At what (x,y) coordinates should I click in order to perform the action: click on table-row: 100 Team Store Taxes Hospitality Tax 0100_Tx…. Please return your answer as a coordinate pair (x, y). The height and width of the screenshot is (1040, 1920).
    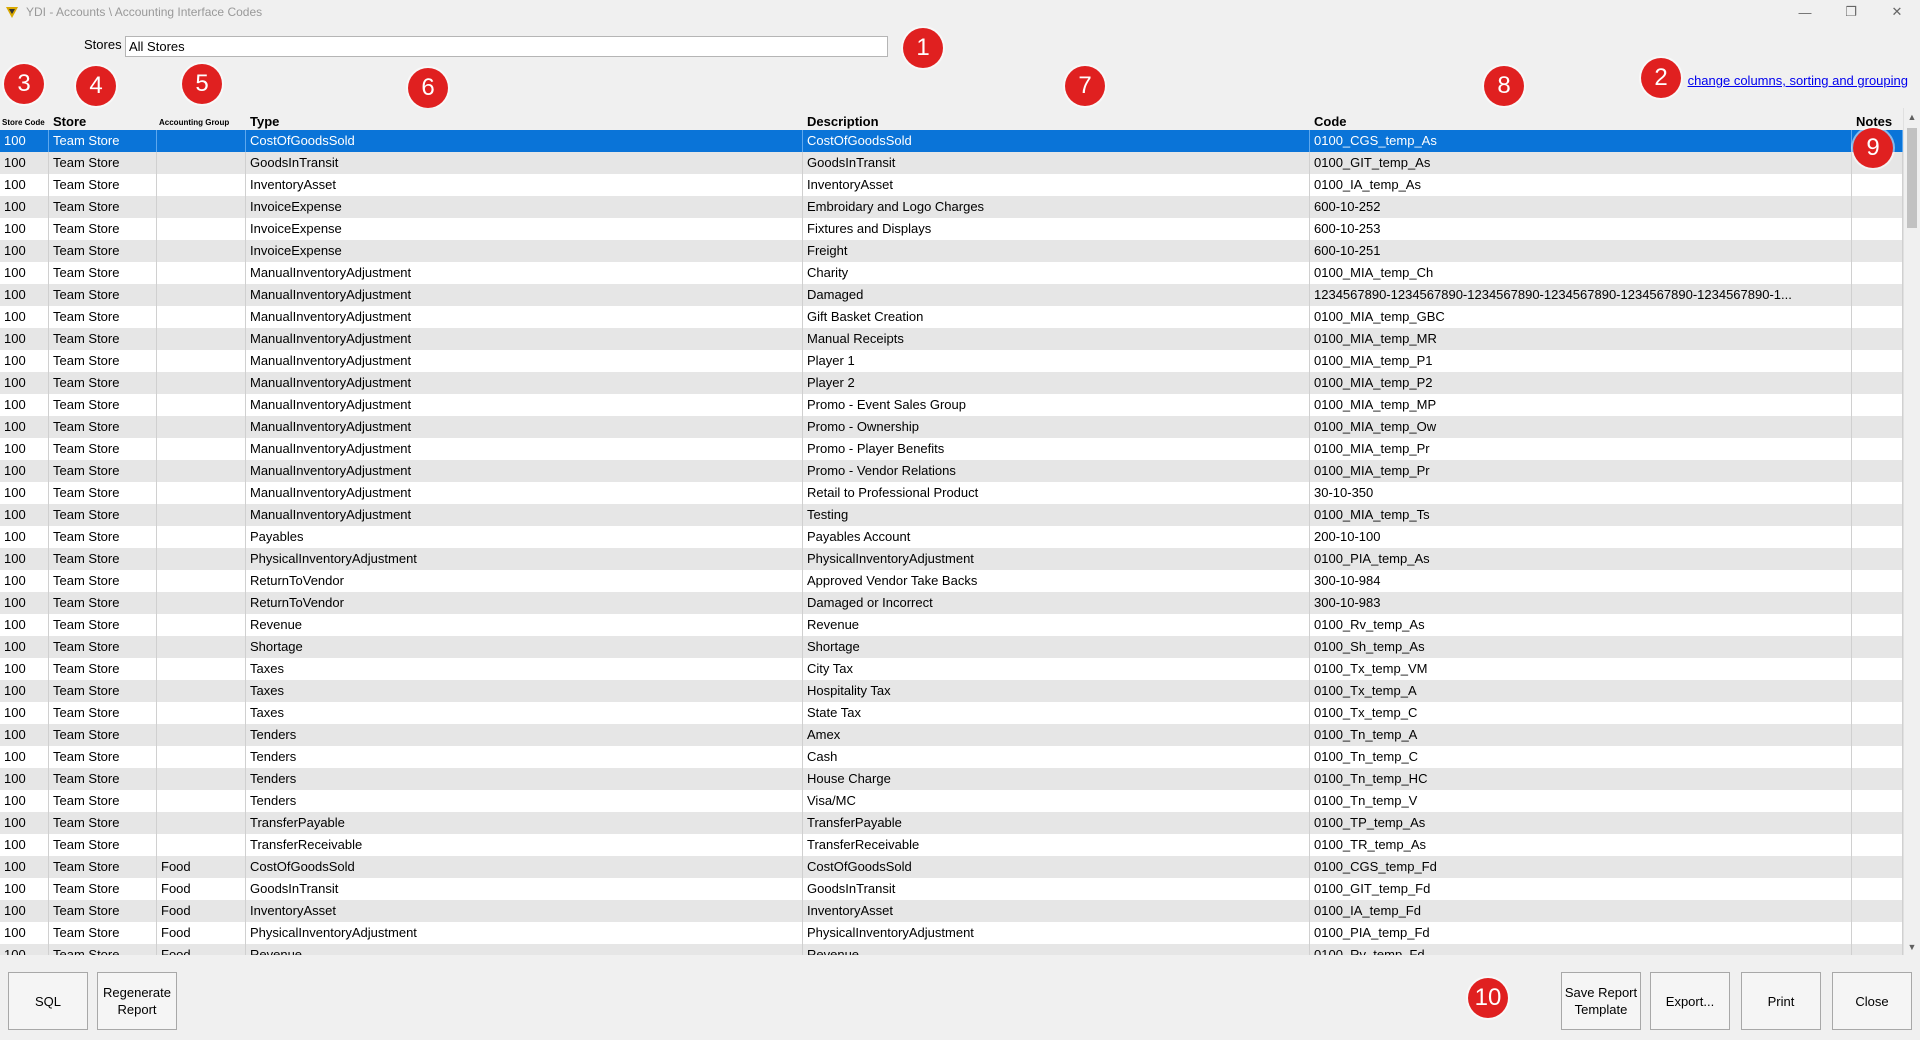
    Looking at the image, I should click on (951, 691).